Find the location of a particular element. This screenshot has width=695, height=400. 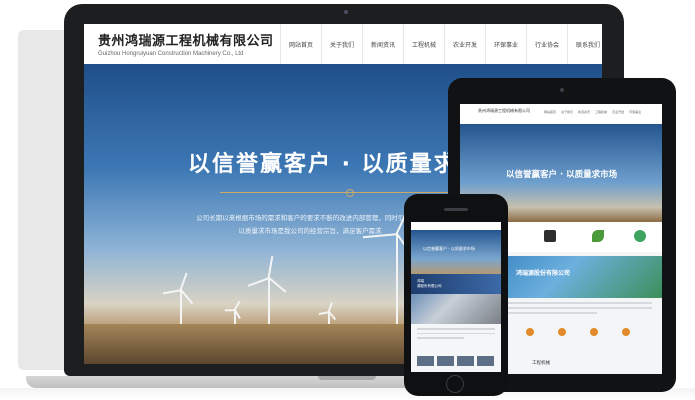

tablet-nav-item: 网站首页 is located at coordinates (550, 112).